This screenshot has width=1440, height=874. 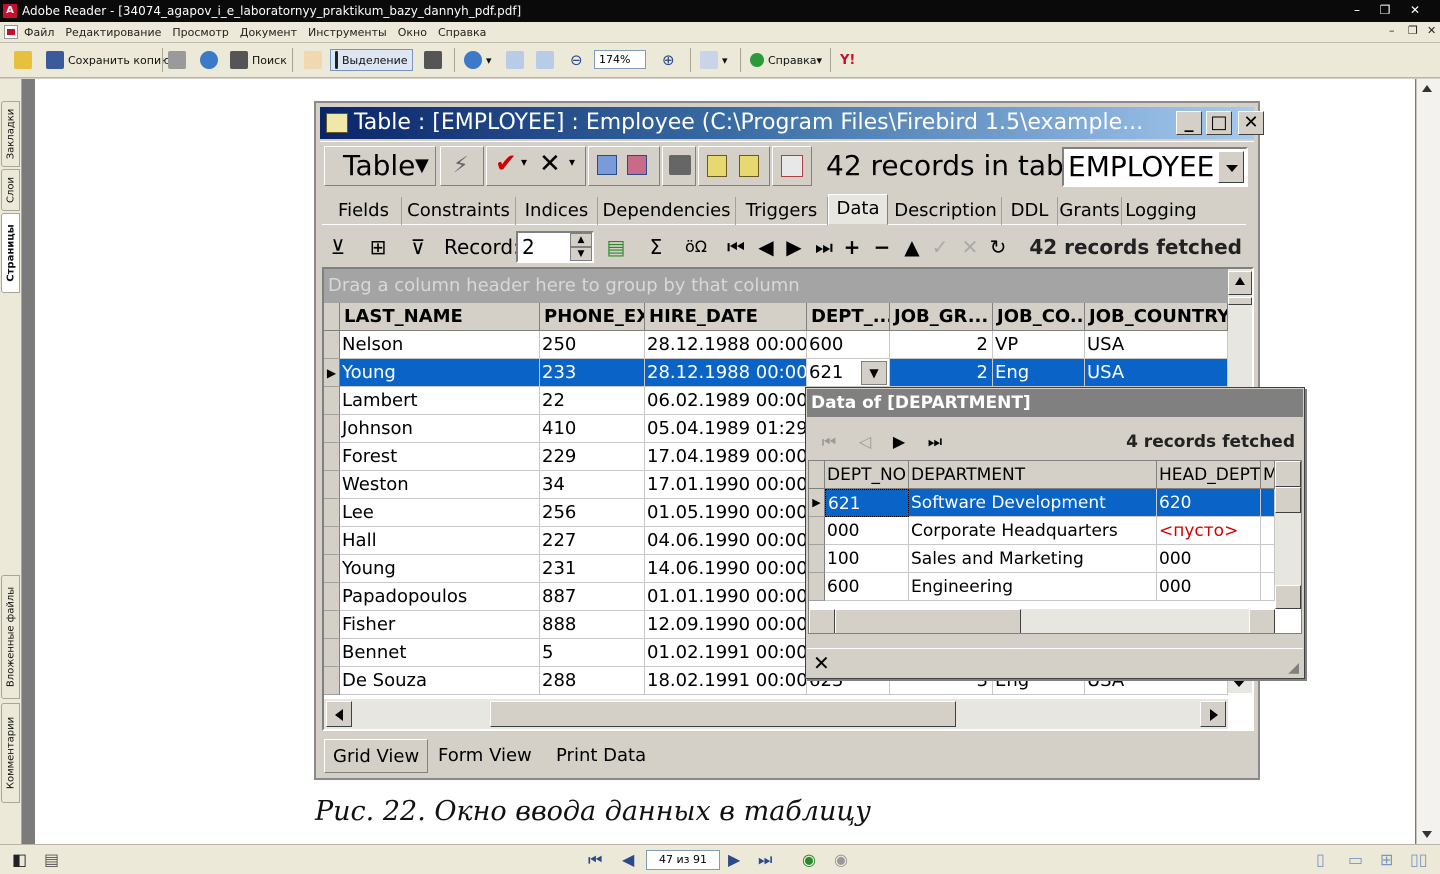 I want to click on rollback-icon: ✕, so click(x=550, y=164).